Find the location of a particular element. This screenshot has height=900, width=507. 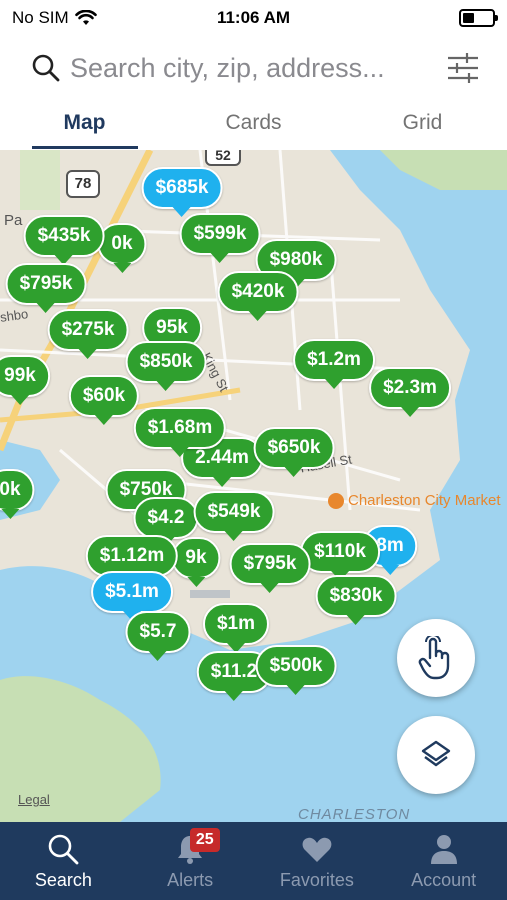

battery-icon is located at coordinates (478, 18).